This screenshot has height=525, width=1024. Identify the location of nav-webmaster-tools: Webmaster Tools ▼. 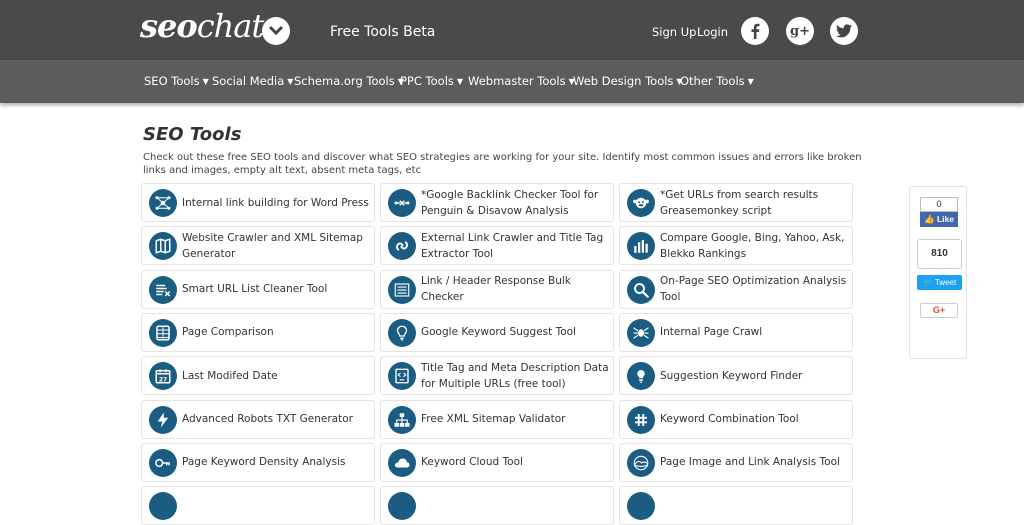
(521, 81).